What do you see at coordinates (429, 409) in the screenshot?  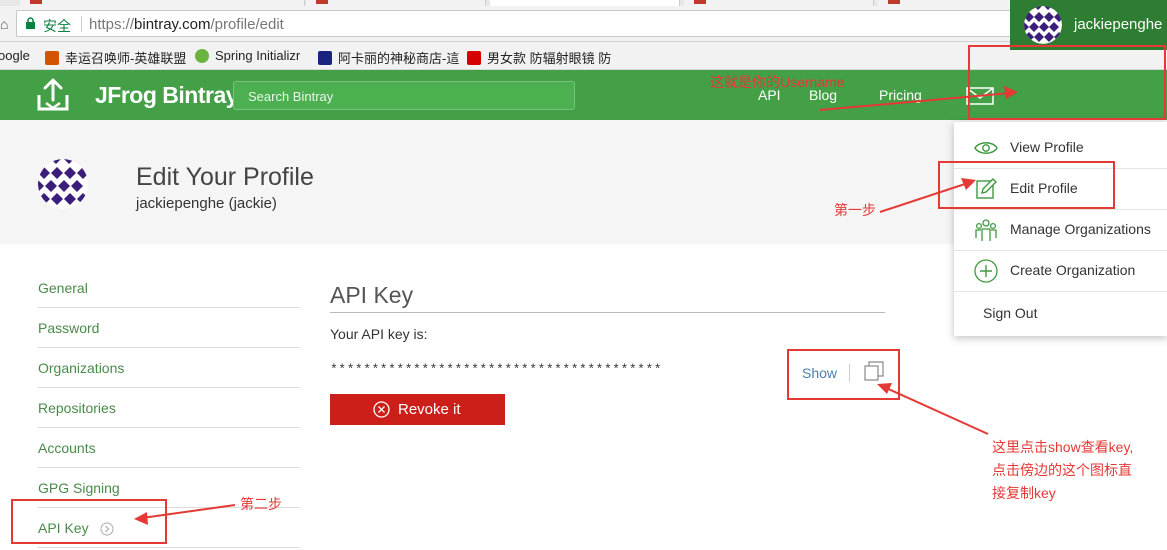 I see `revoke-button-label: Revoke it` at bounding box center [429, 409].